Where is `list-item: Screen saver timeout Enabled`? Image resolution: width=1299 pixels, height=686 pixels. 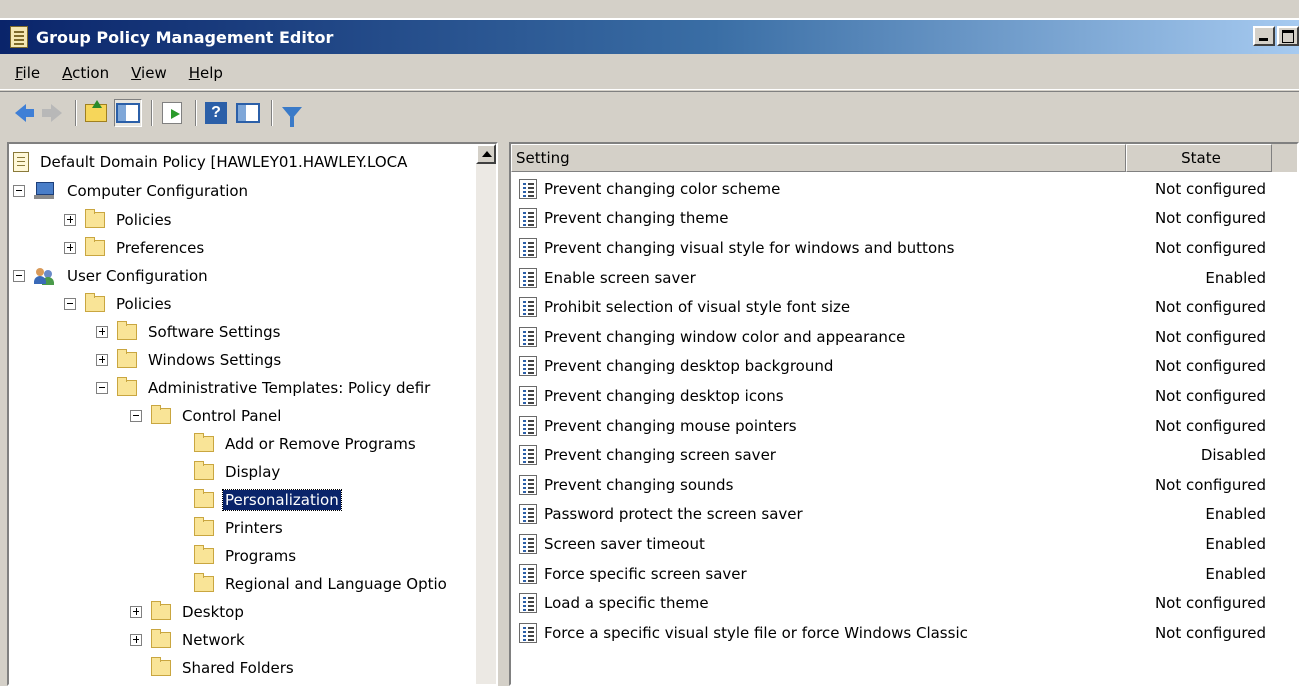
list-item: Screen saver timeout Enabled is located at coordinates (904, 544).